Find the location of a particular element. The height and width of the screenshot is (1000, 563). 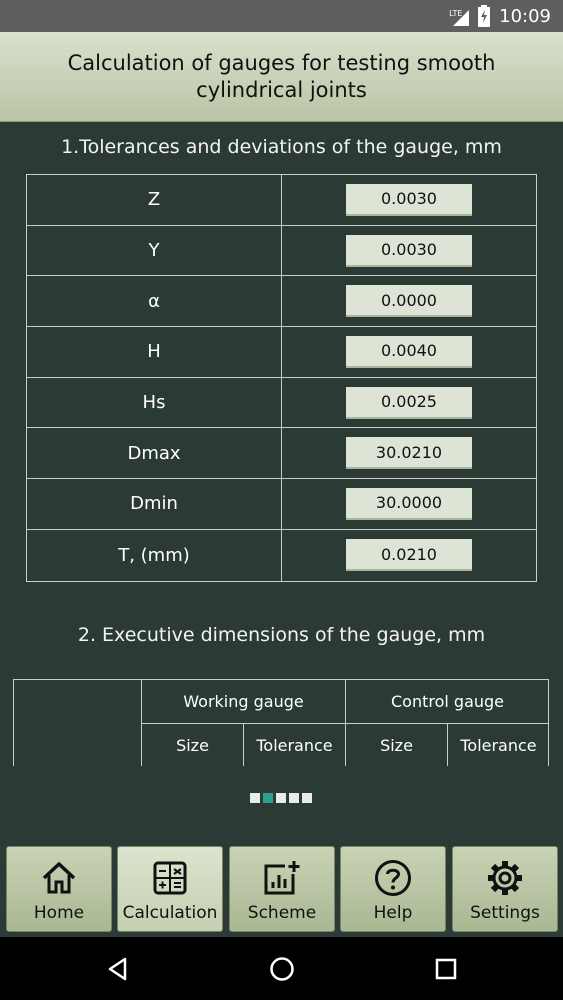

y-value-field: 0.0030 is located at coordinates (409, 250).